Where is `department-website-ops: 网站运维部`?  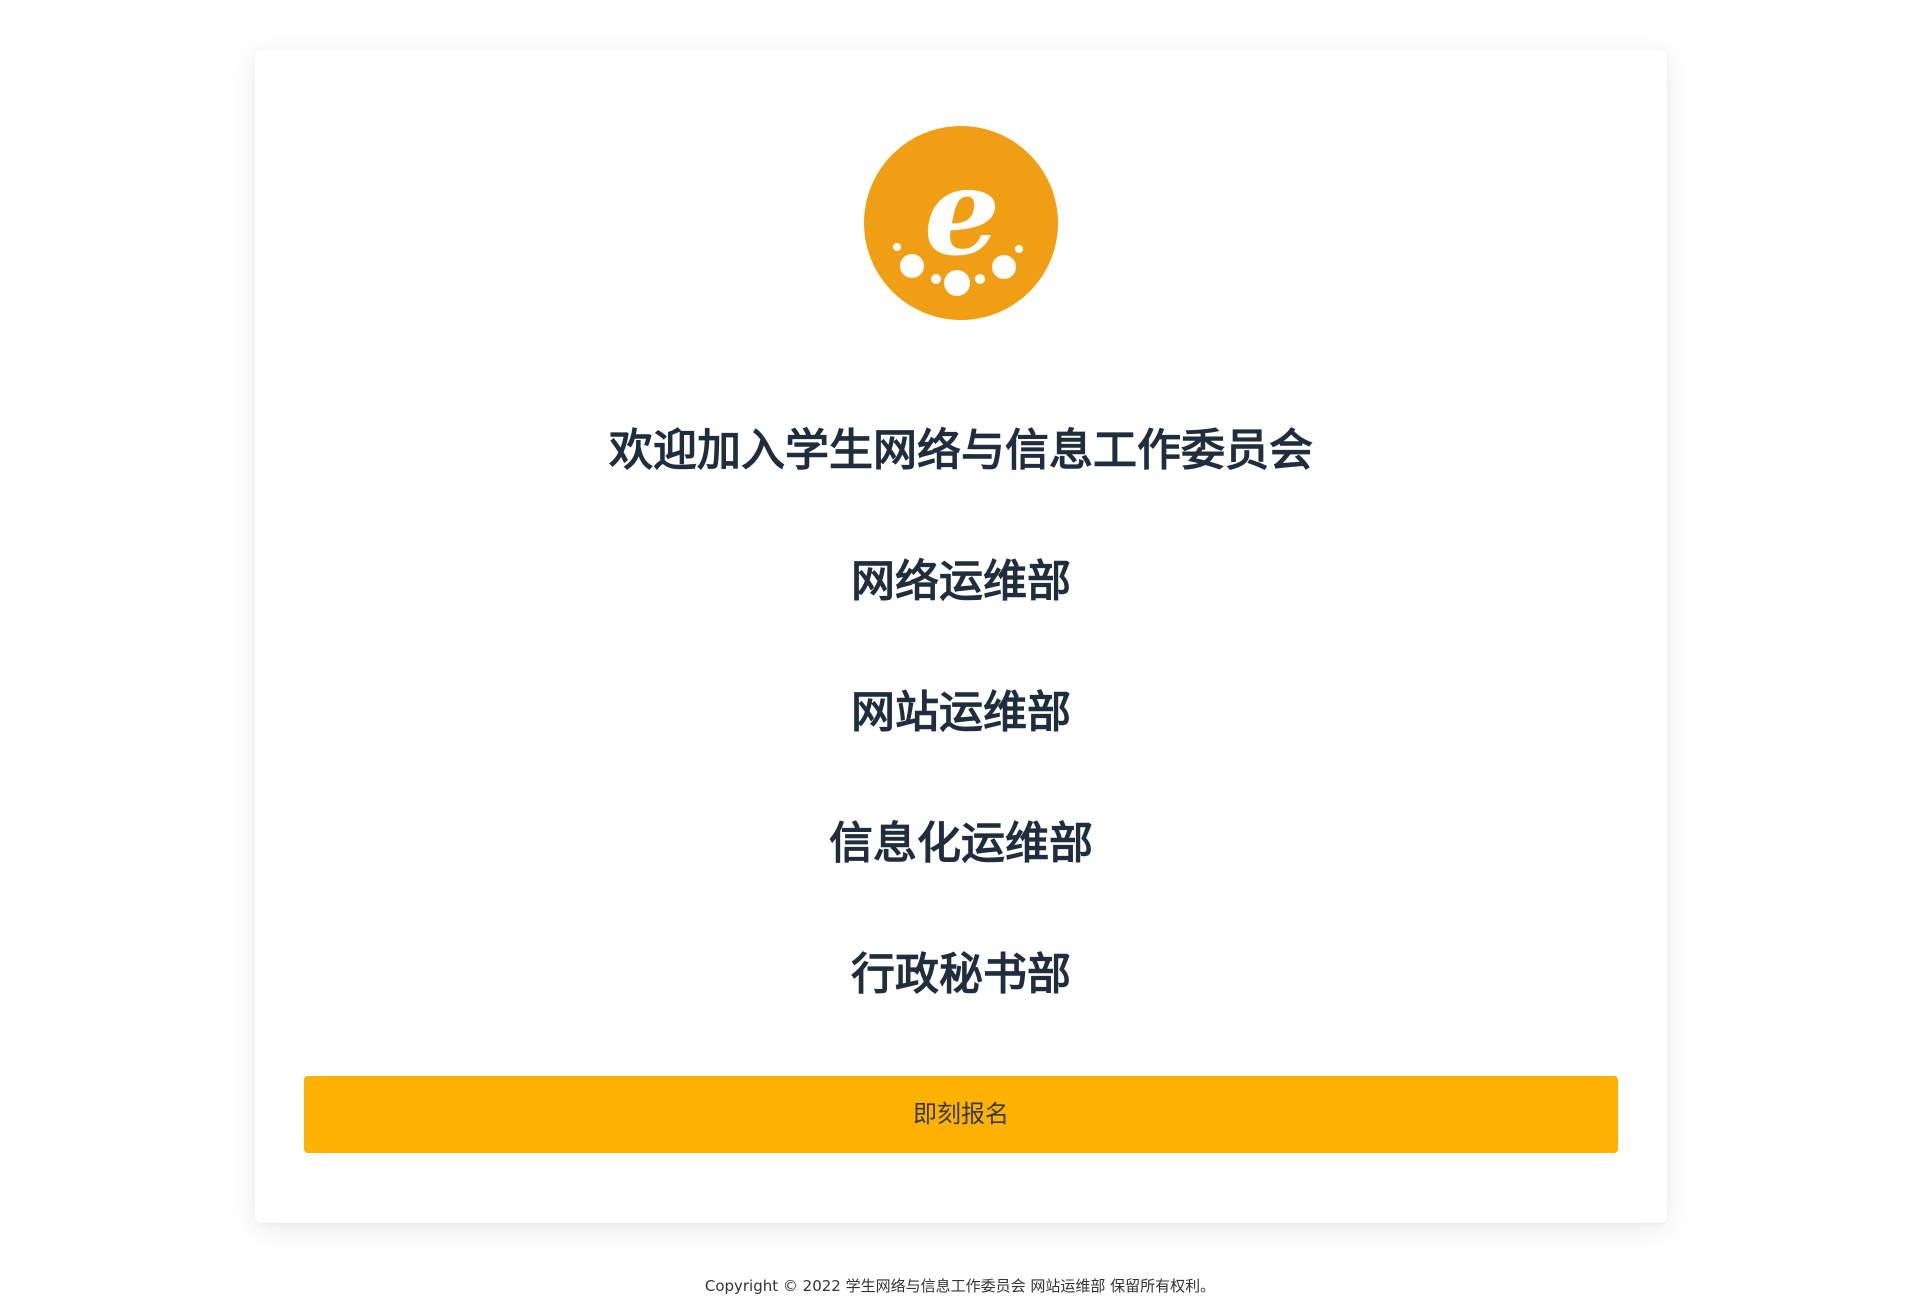
department-website-ops: 网站运维部 is located at coordinates (961, 712).